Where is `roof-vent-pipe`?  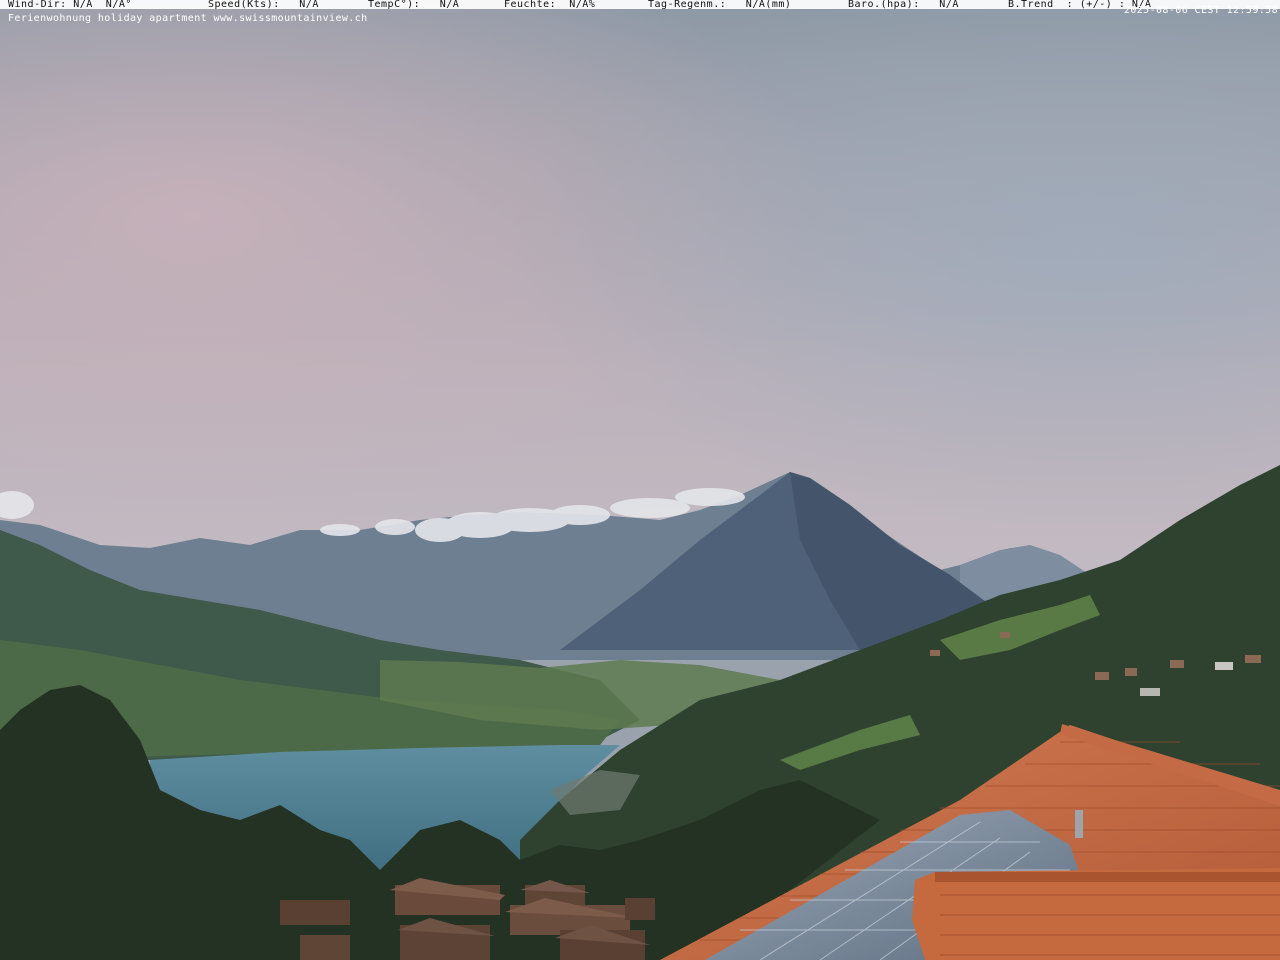 roof-vent-pipe is located at coordinates (1079, 824).